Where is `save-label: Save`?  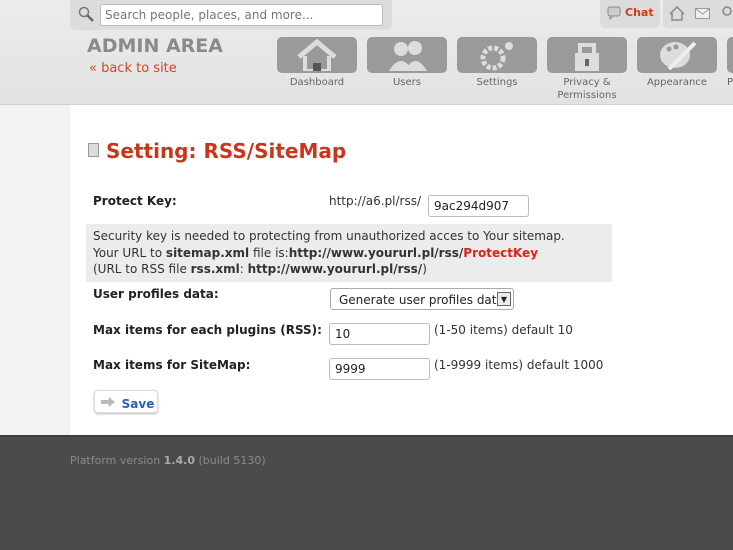
save-label: Save is located at coordinates (138, 403).